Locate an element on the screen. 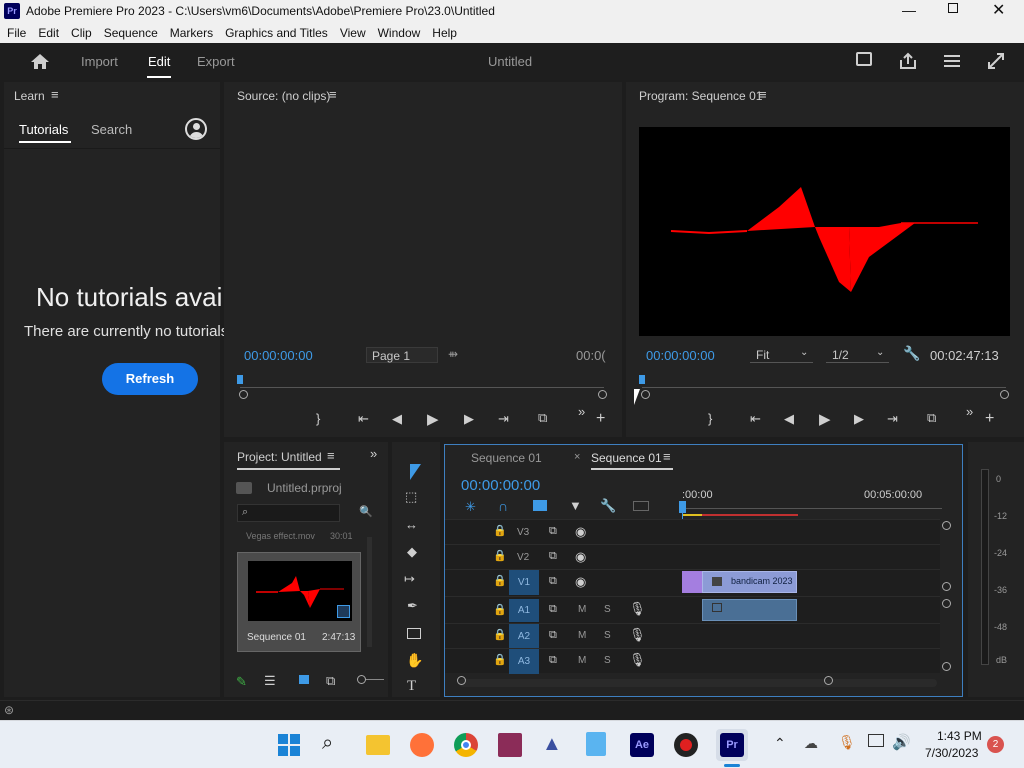  clock-time: 1:43 PM is located at coordinates (959, 736).